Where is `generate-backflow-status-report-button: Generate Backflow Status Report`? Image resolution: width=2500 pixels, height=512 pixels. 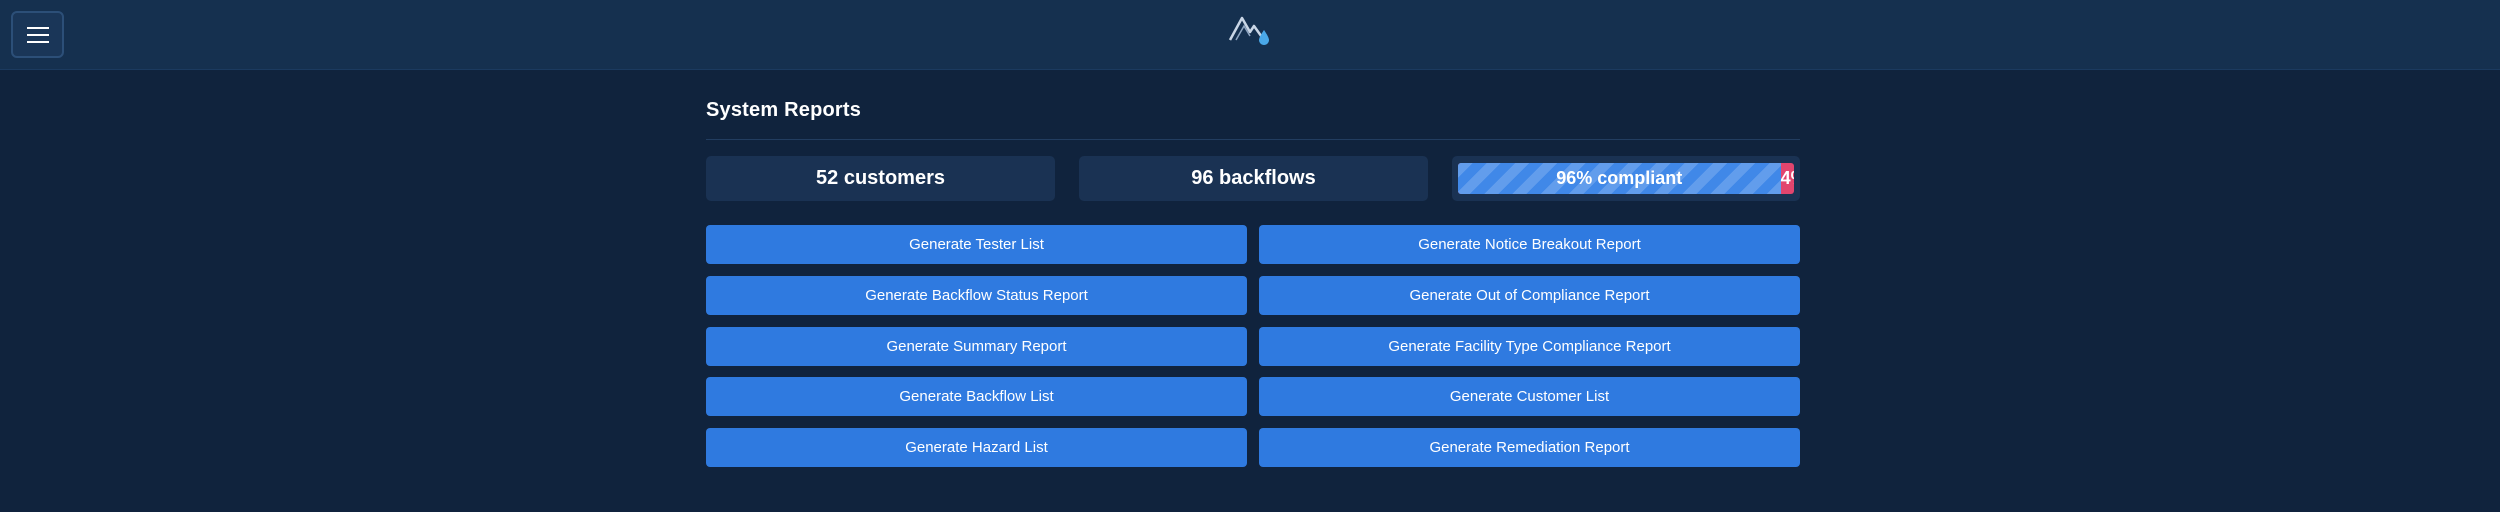 generate-backflow-status-report-button: Generate Backflow Status Report is located at coordinates (976, 295).